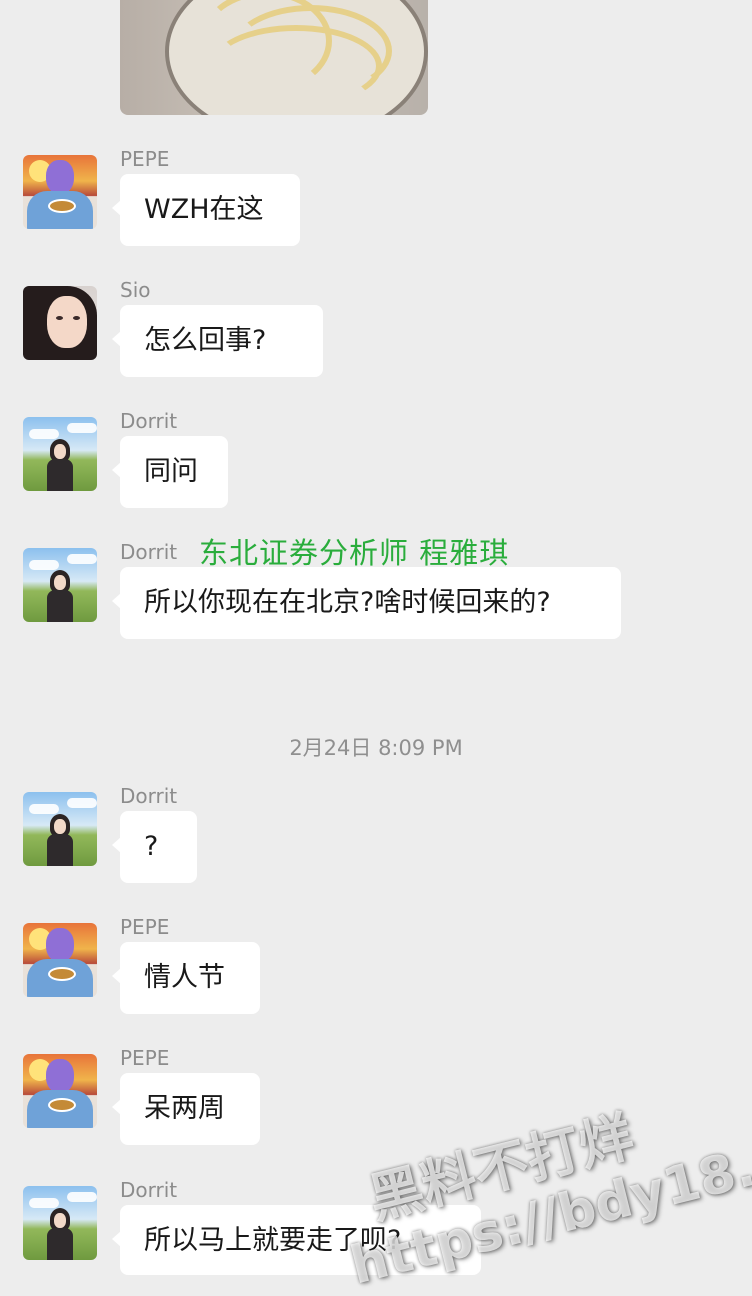 The image size is (752, 1296). I want to click on message-bubble: ?, so click(154, 847).